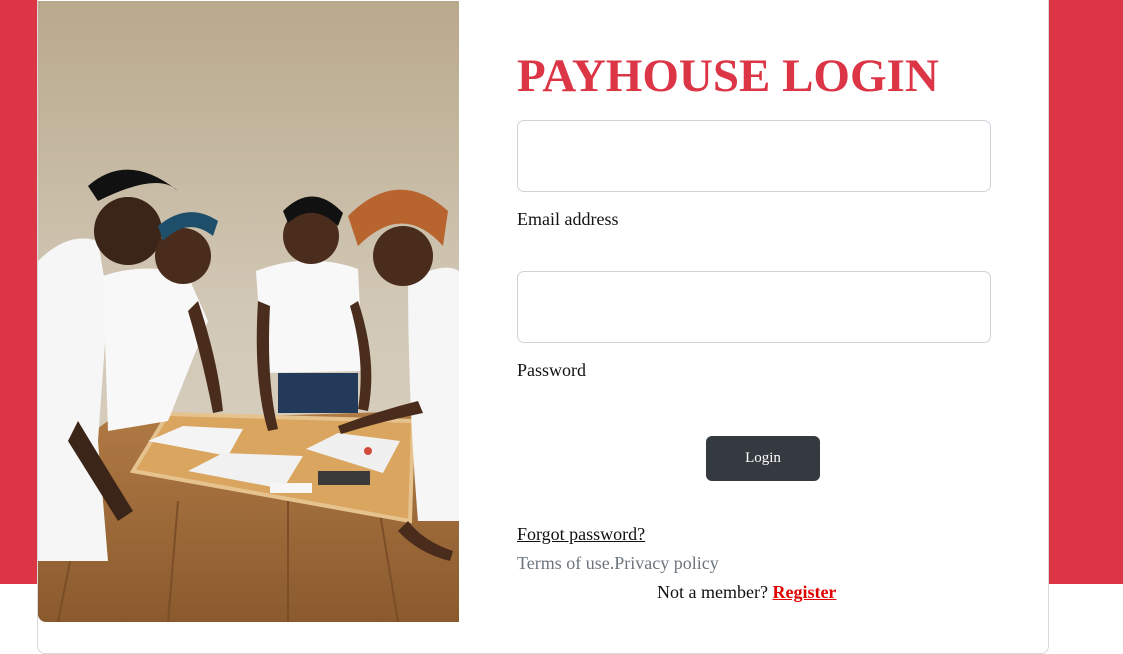  I want to click on email-field, so click(754, 156).